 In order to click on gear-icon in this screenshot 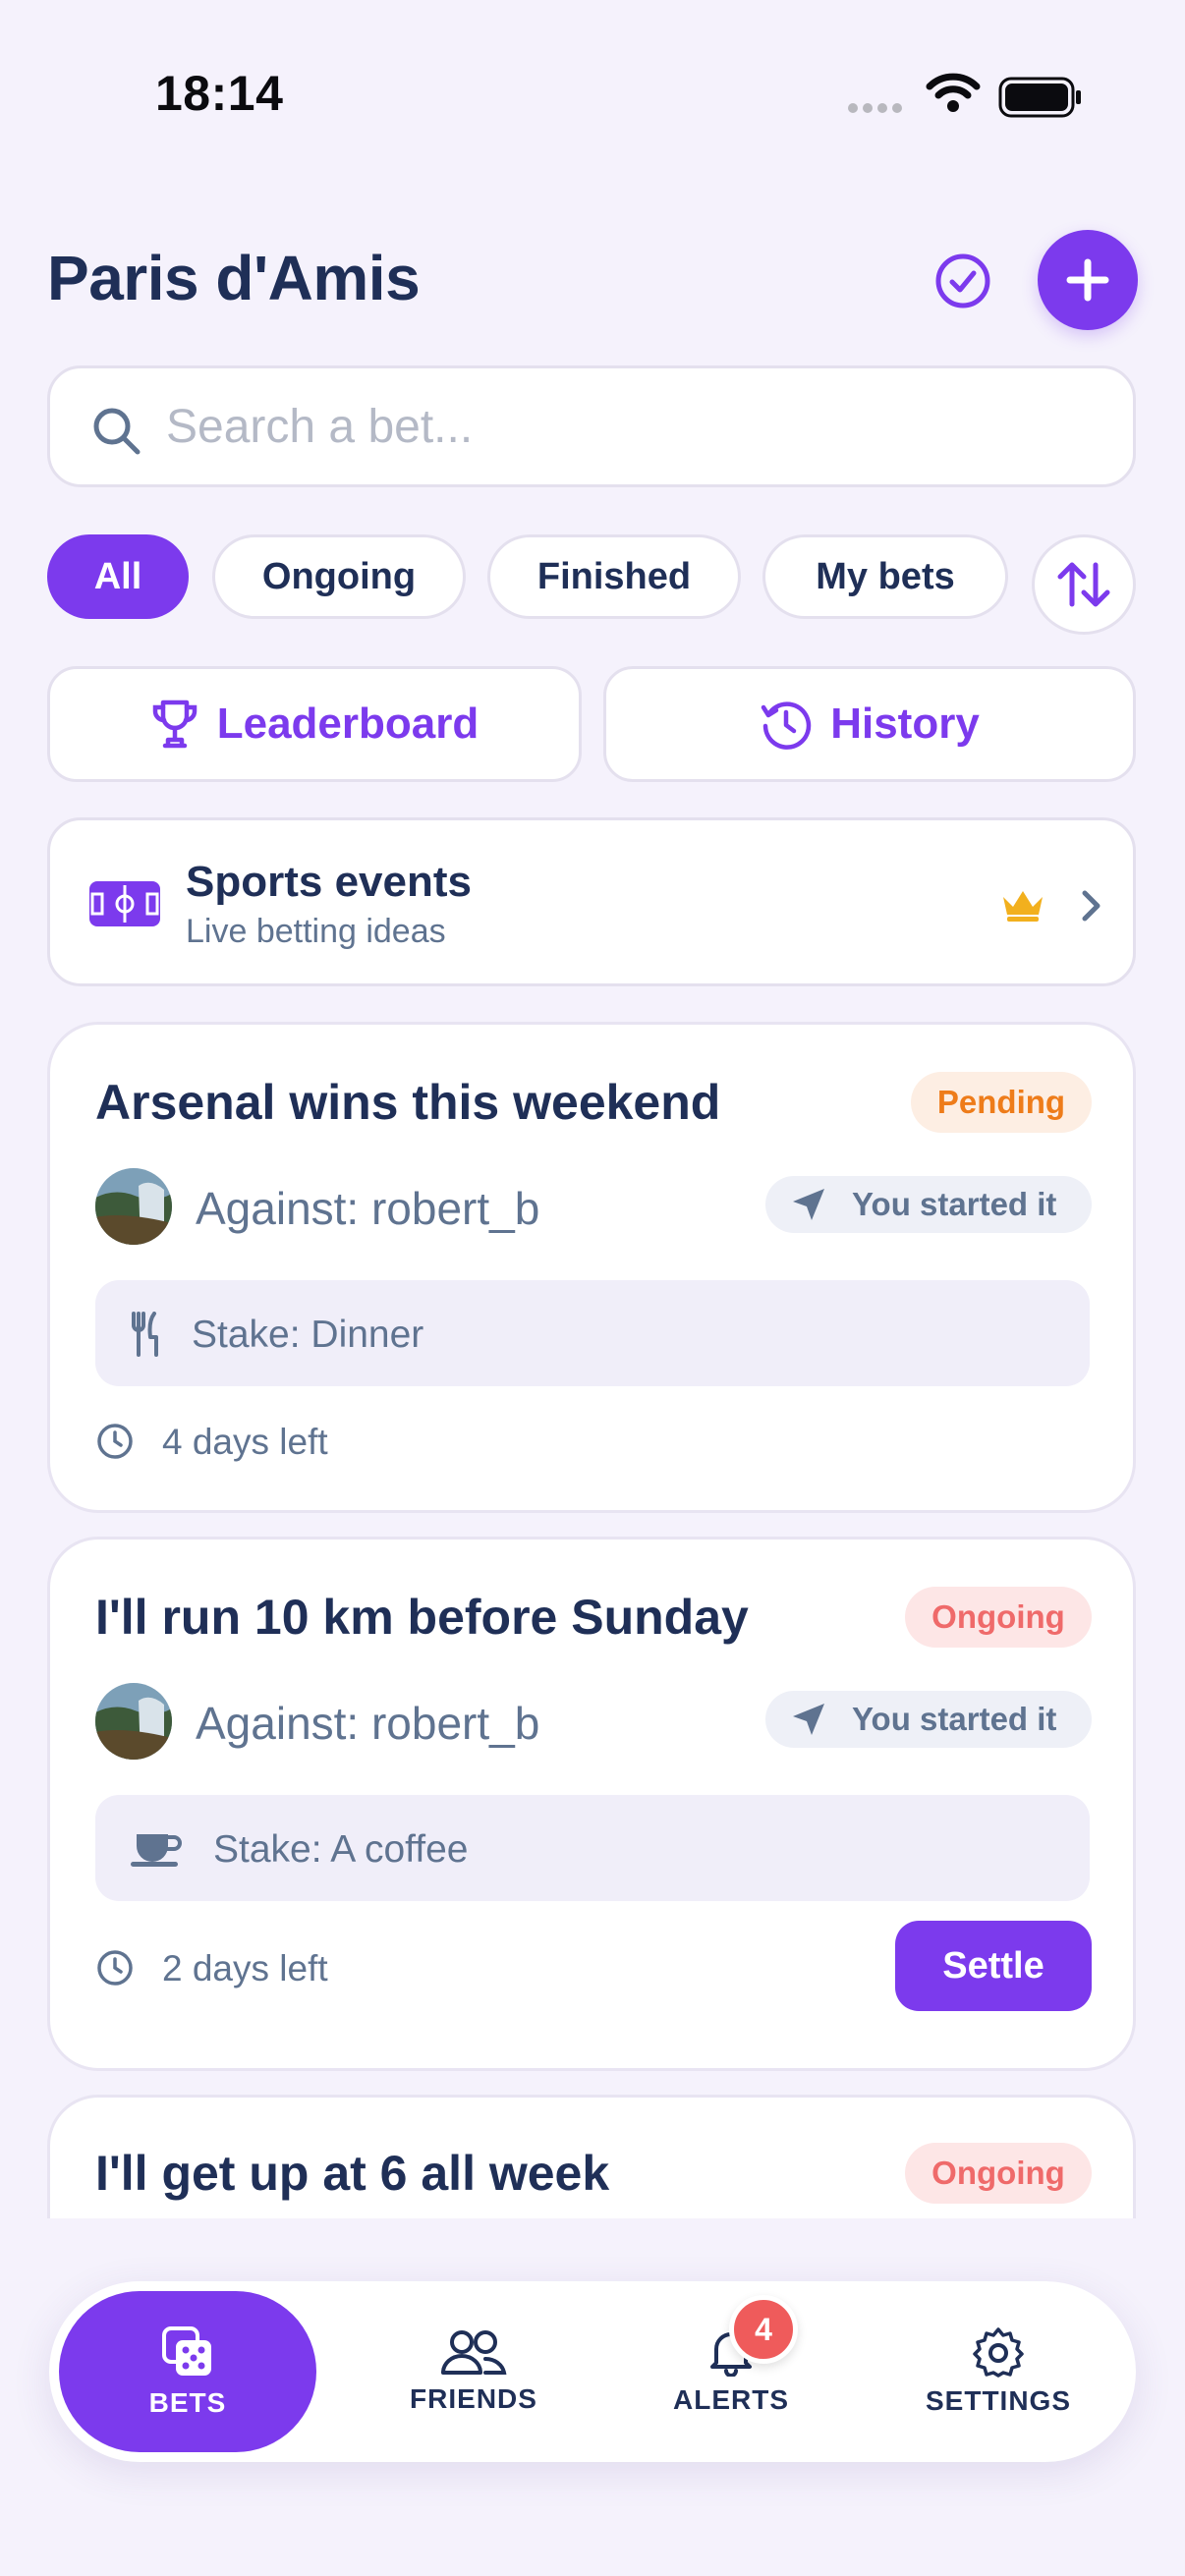, I will do `click(999, 2352)`.